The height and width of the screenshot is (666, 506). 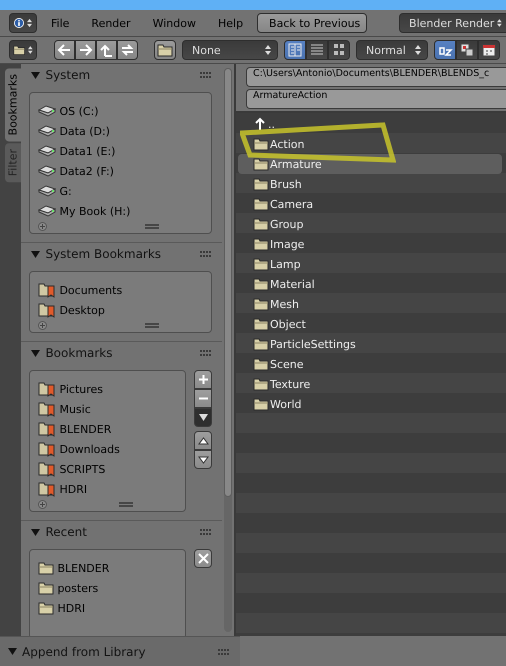 What do you see at coordinates (203, 398) in the screenshot?
I see `remove-bookmark-button` at bounding box center [203, 398].